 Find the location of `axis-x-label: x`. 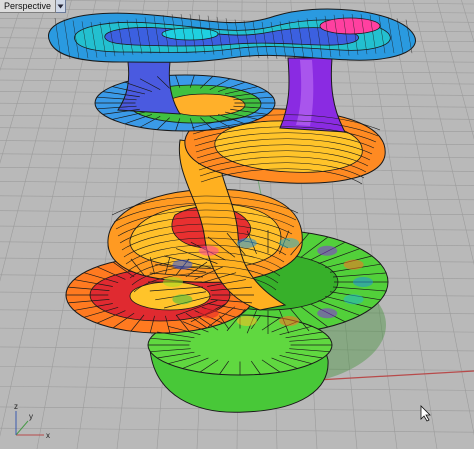

axis-x-label: x is located at coordinates (48, 435).